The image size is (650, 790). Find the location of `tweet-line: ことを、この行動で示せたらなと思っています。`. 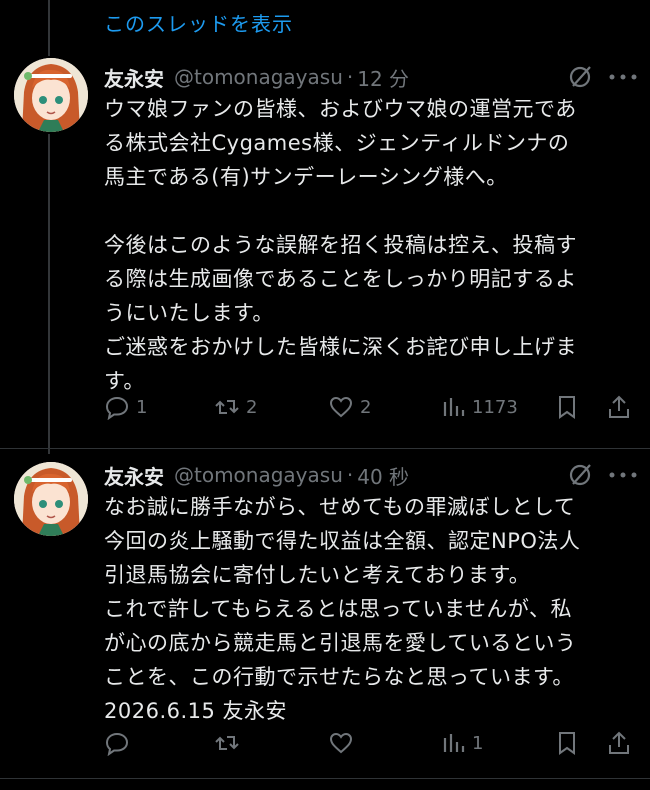

tweet-line: ことを、この行動で示せたらなと思っています。 is located at coordinates (339, 677).